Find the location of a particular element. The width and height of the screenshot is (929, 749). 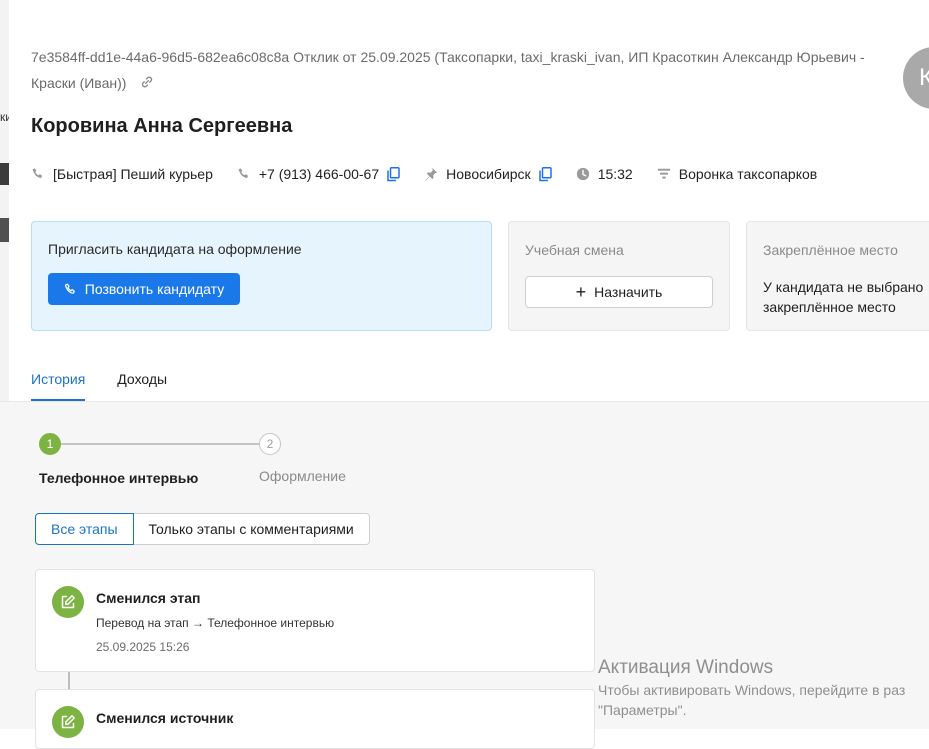

plus-icon: + is located at coordinates (581, 292).